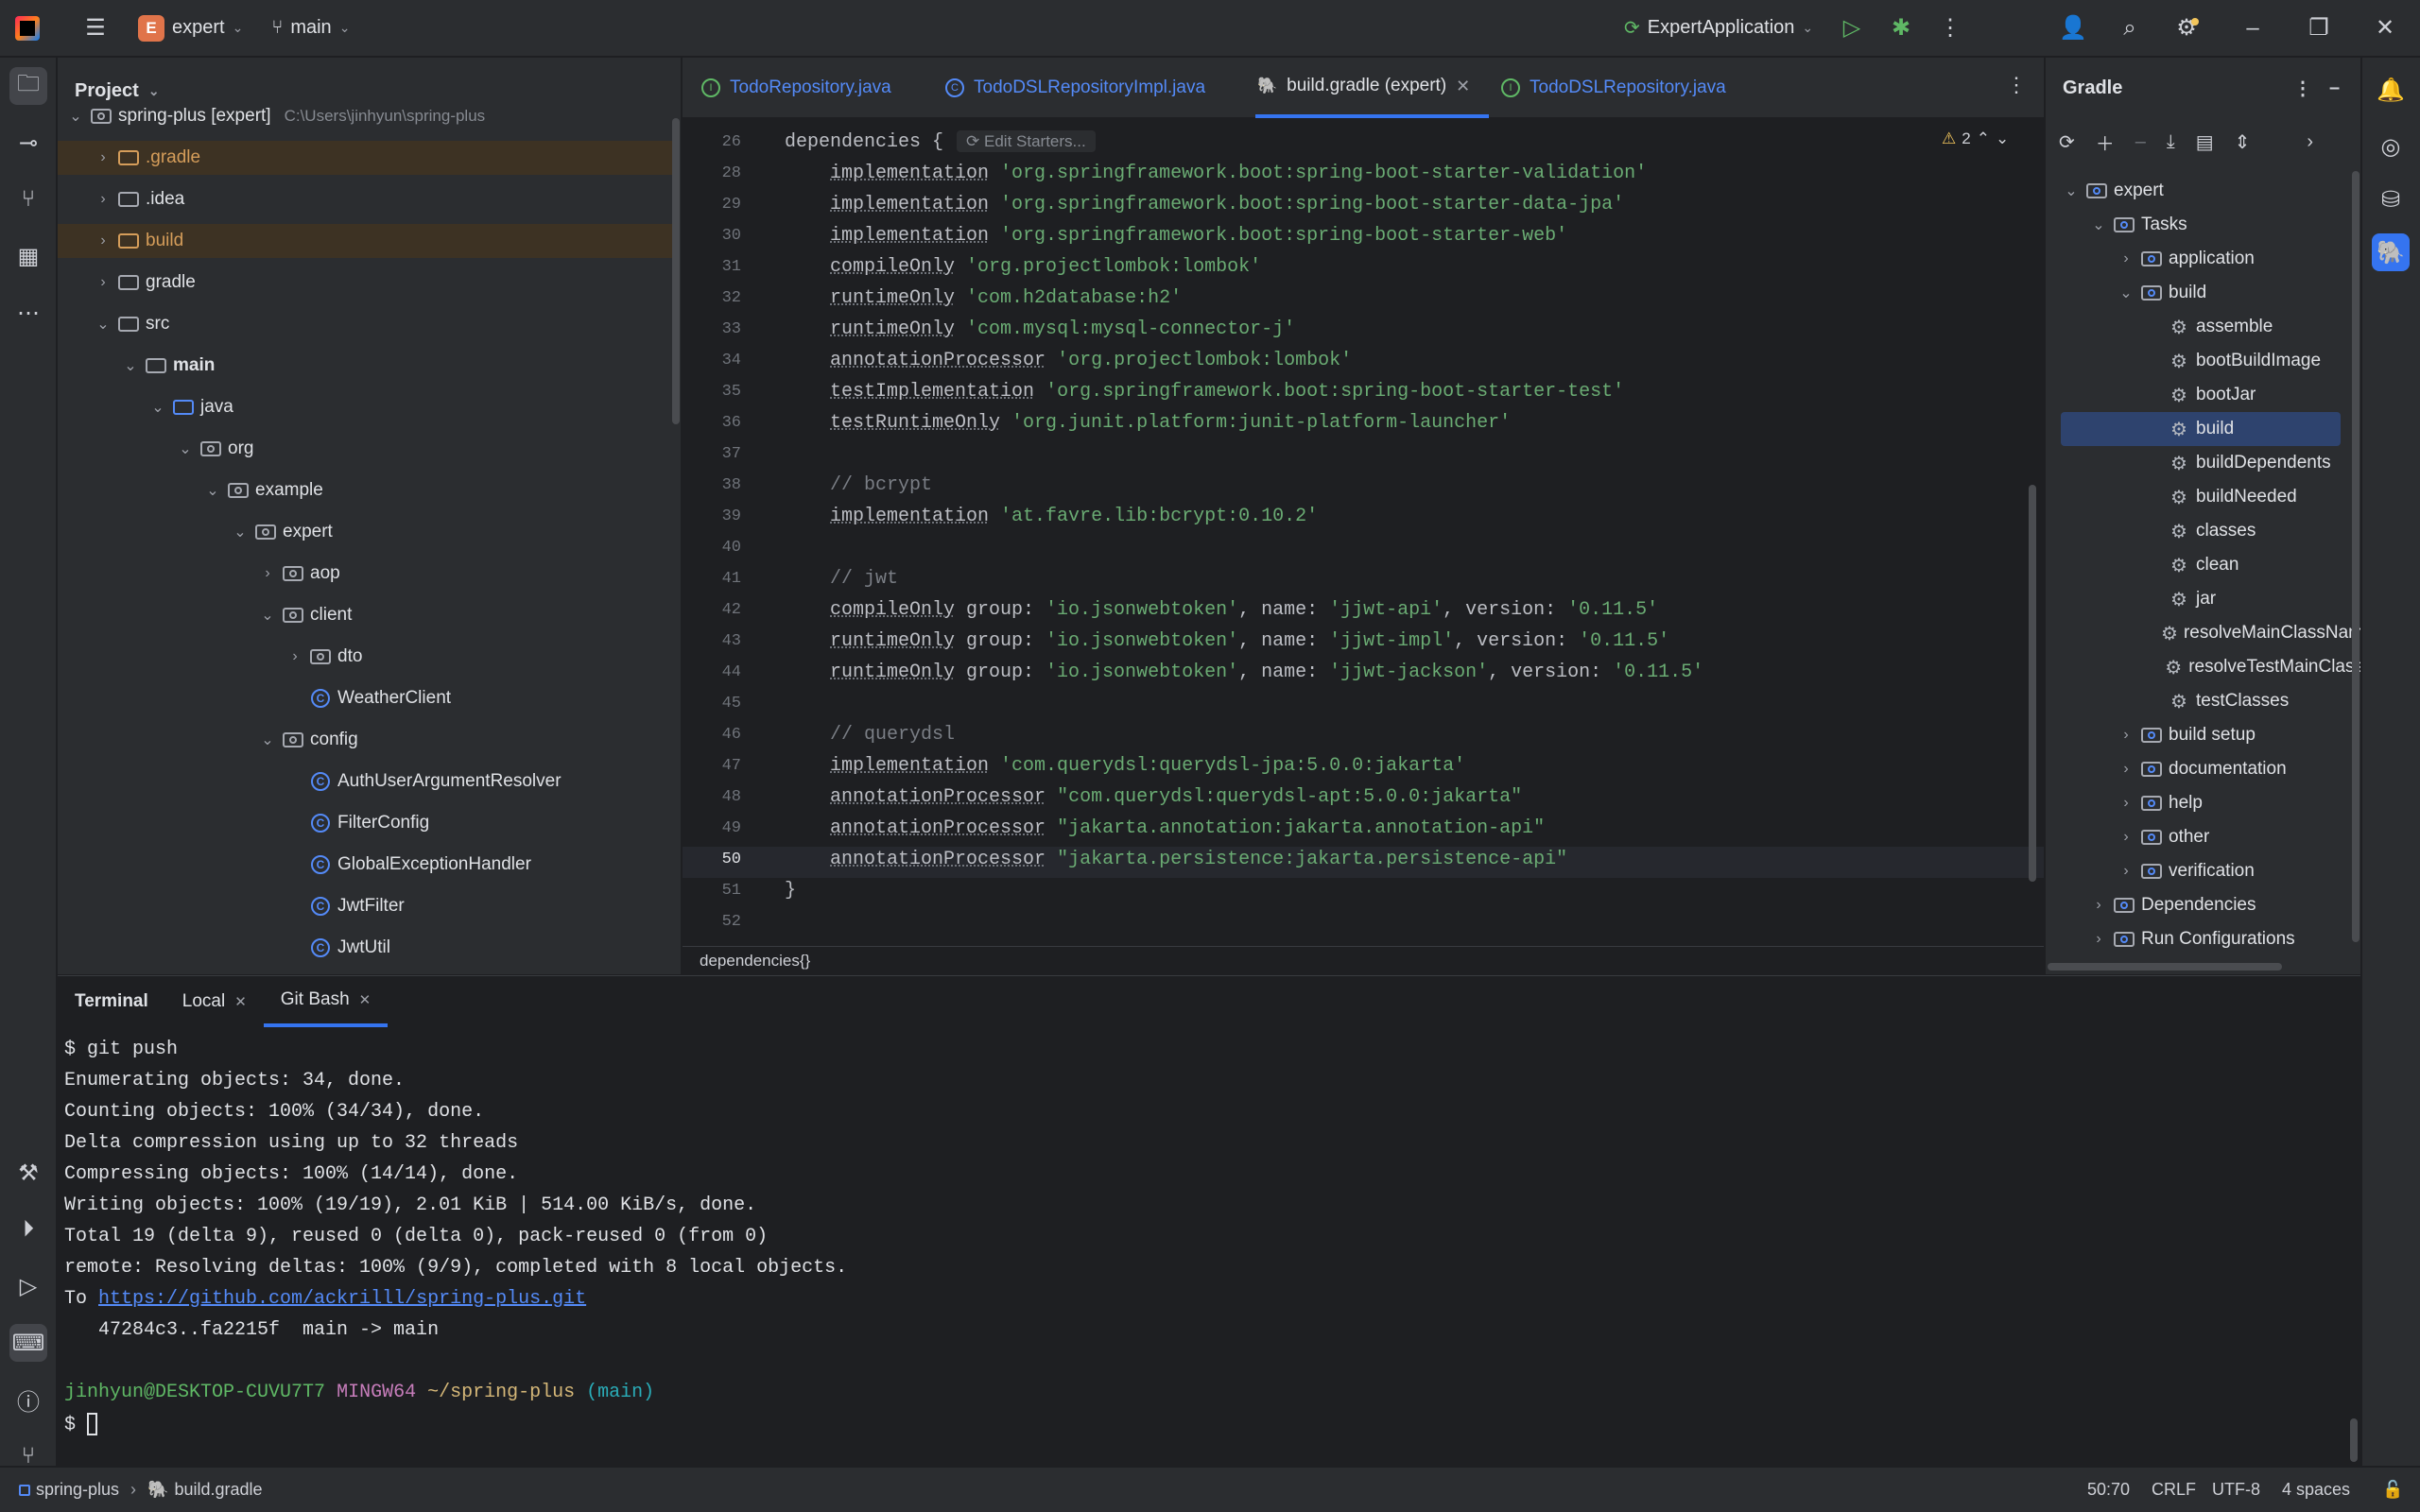  Describe the element at coordinates (365, 490) in the screenshot. I see `tree-node: ⌄ example` at that location.